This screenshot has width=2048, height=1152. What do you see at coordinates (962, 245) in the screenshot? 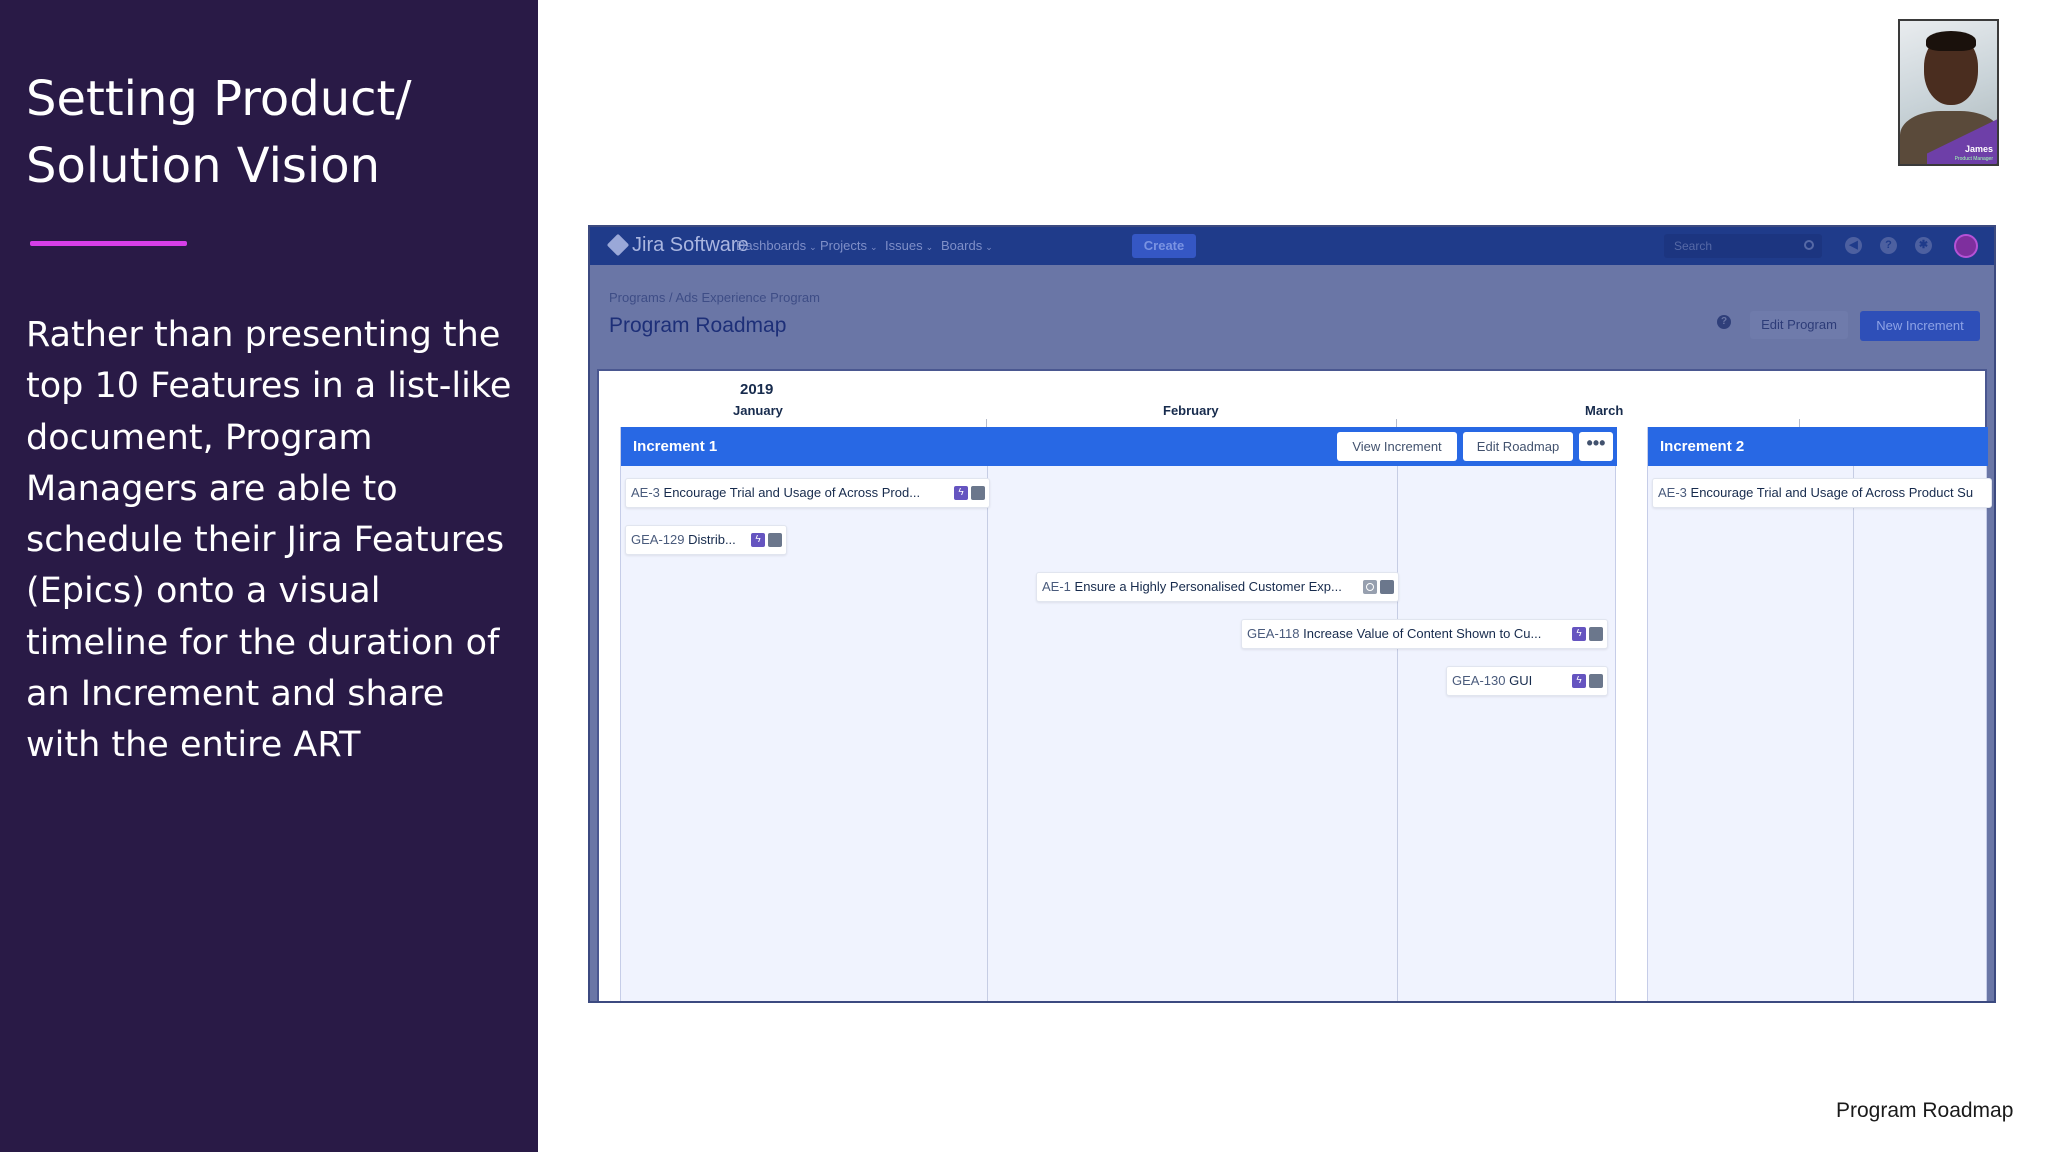
I see `nav-boards-label: Boards` at bounding box center [962, 245].